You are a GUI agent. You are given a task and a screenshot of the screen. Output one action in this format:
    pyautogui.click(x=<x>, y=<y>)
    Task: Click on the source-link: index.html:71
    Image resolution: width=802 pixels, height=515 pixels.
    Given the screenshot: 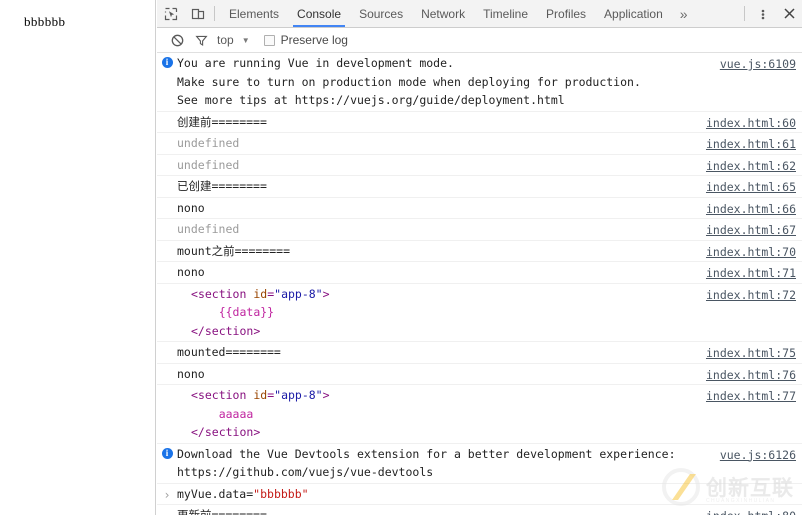 What is the action you would take?
    pyautogui.click(x=751, y=273)
    